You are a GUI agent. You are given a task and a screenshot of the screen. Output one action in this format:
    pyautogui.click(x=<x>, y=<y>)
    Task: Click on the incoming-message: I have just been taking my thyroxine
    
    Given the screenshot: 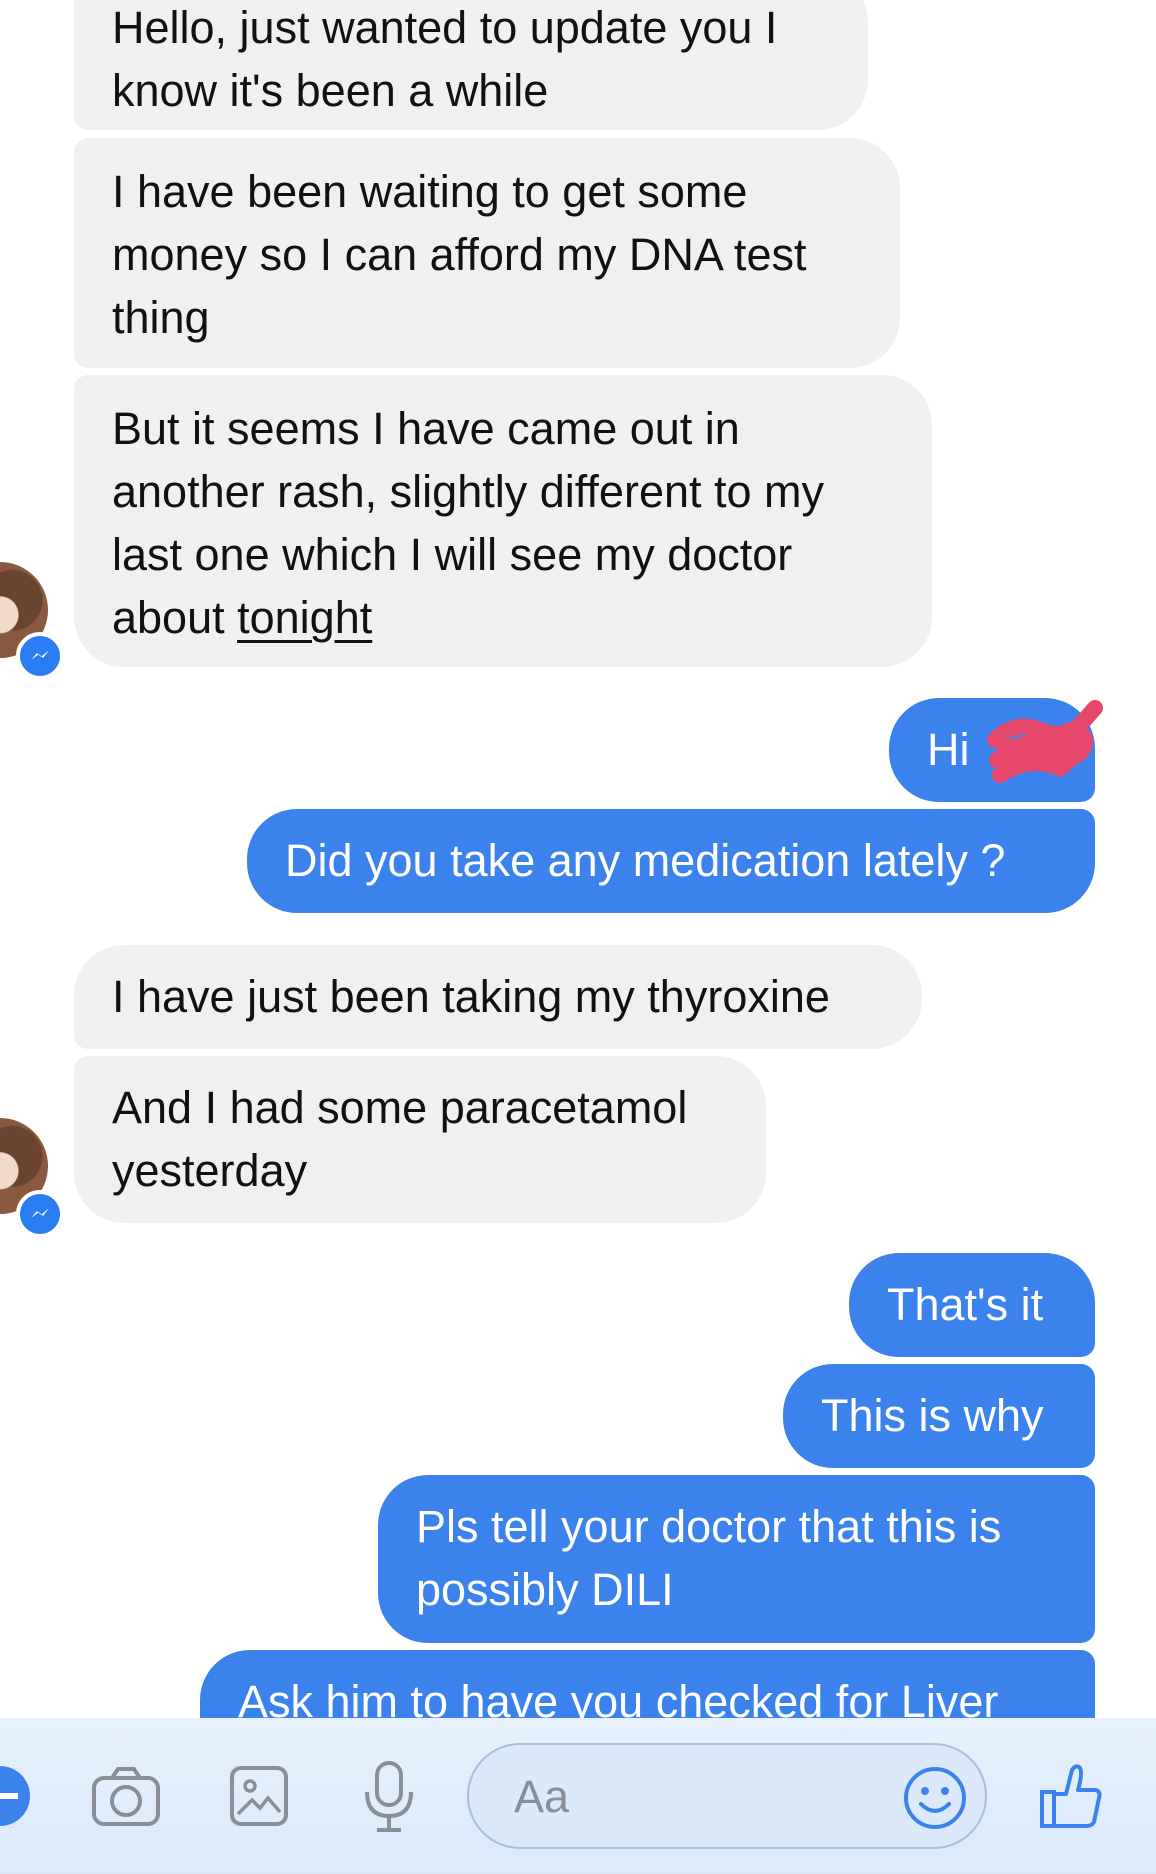 What is the action you would take?
    pyautogui.click(x=498, y=997)
    